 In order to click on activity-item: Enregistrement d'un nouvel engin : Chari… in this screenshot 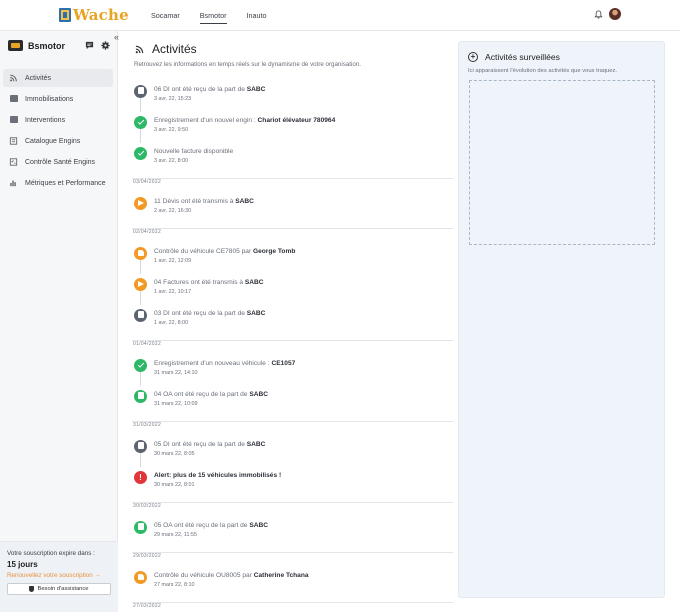, I will do `click(293, 127)`.